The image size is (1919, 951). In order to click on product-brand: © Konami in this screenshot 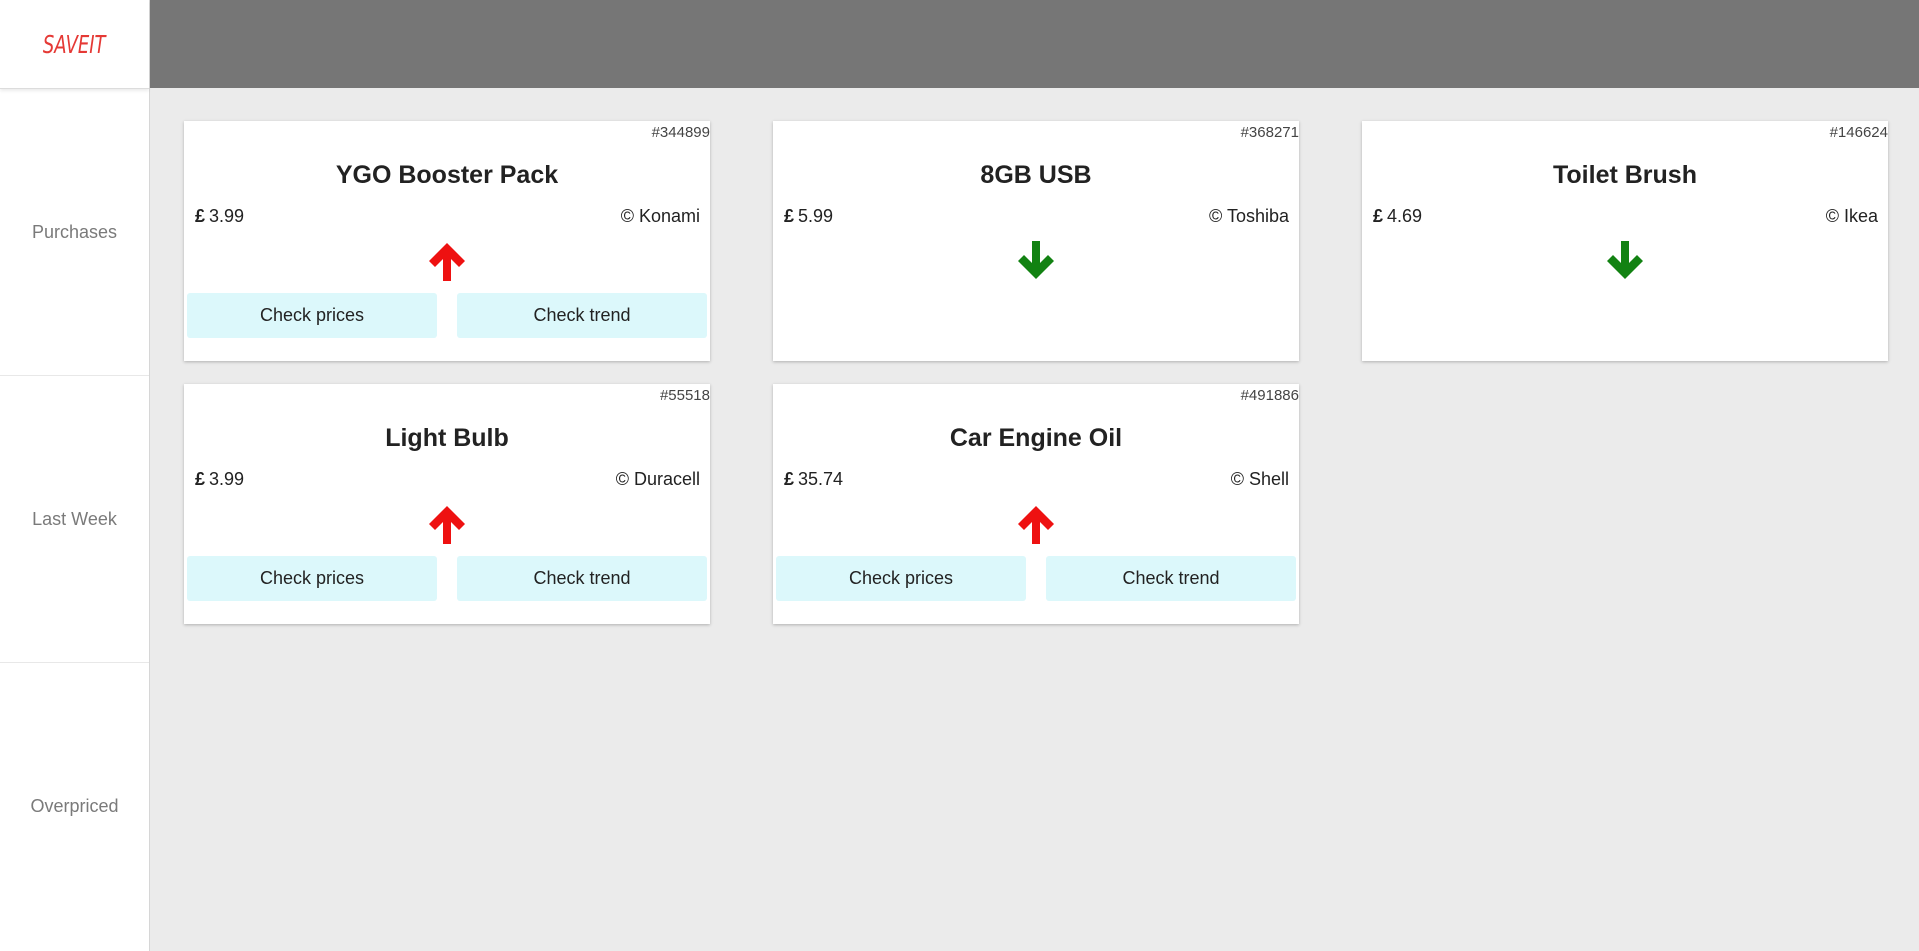, I will do `click(660, 216)`.